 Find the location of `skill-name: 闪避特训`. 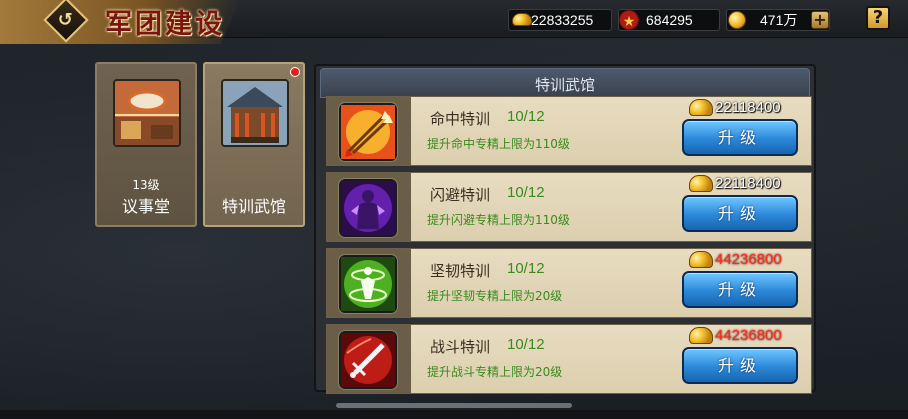

skill-name: 闪避特训 is located at coordinates (460, 195).